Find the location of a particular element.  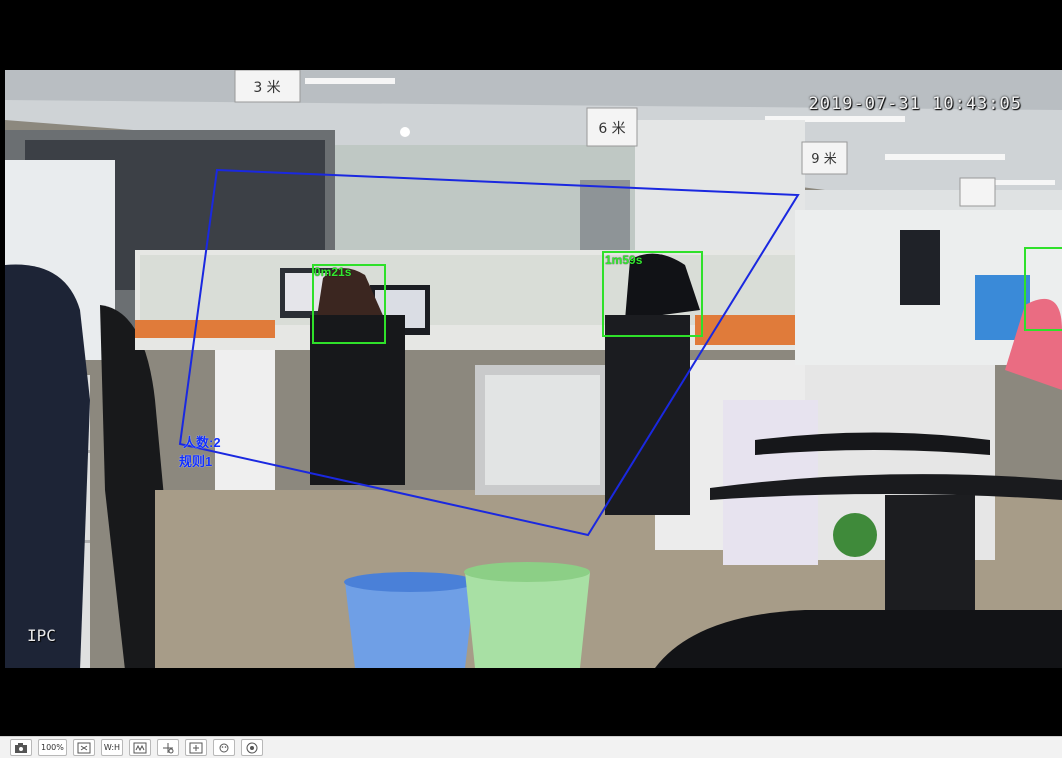

digital-zoom-icon is located at coordinates (196, 747).